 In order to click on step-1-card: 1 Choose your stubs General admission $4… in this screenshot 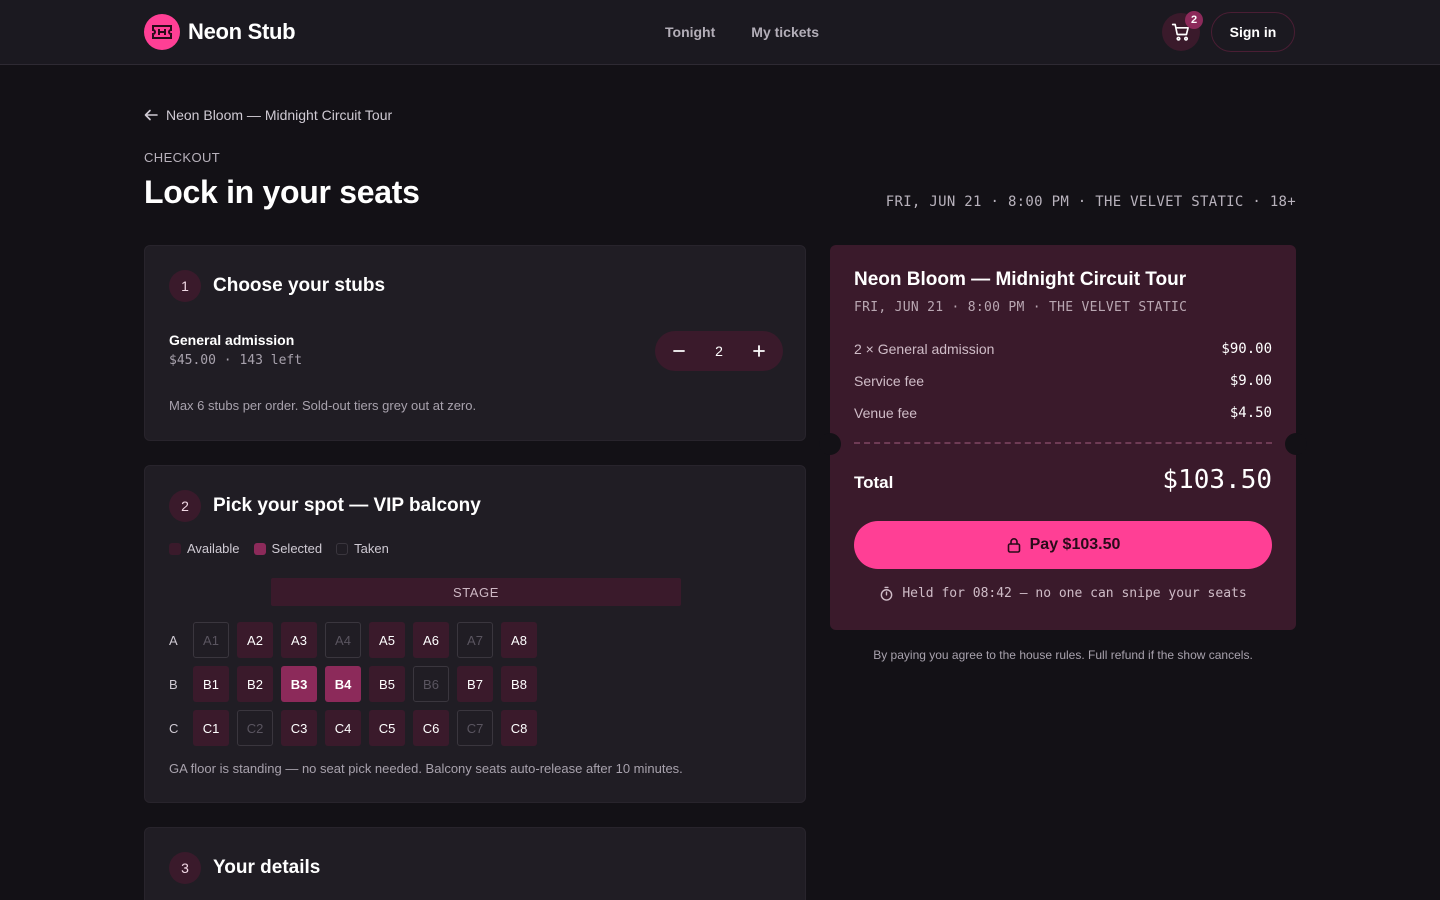, I will do `click(475, 343)`.